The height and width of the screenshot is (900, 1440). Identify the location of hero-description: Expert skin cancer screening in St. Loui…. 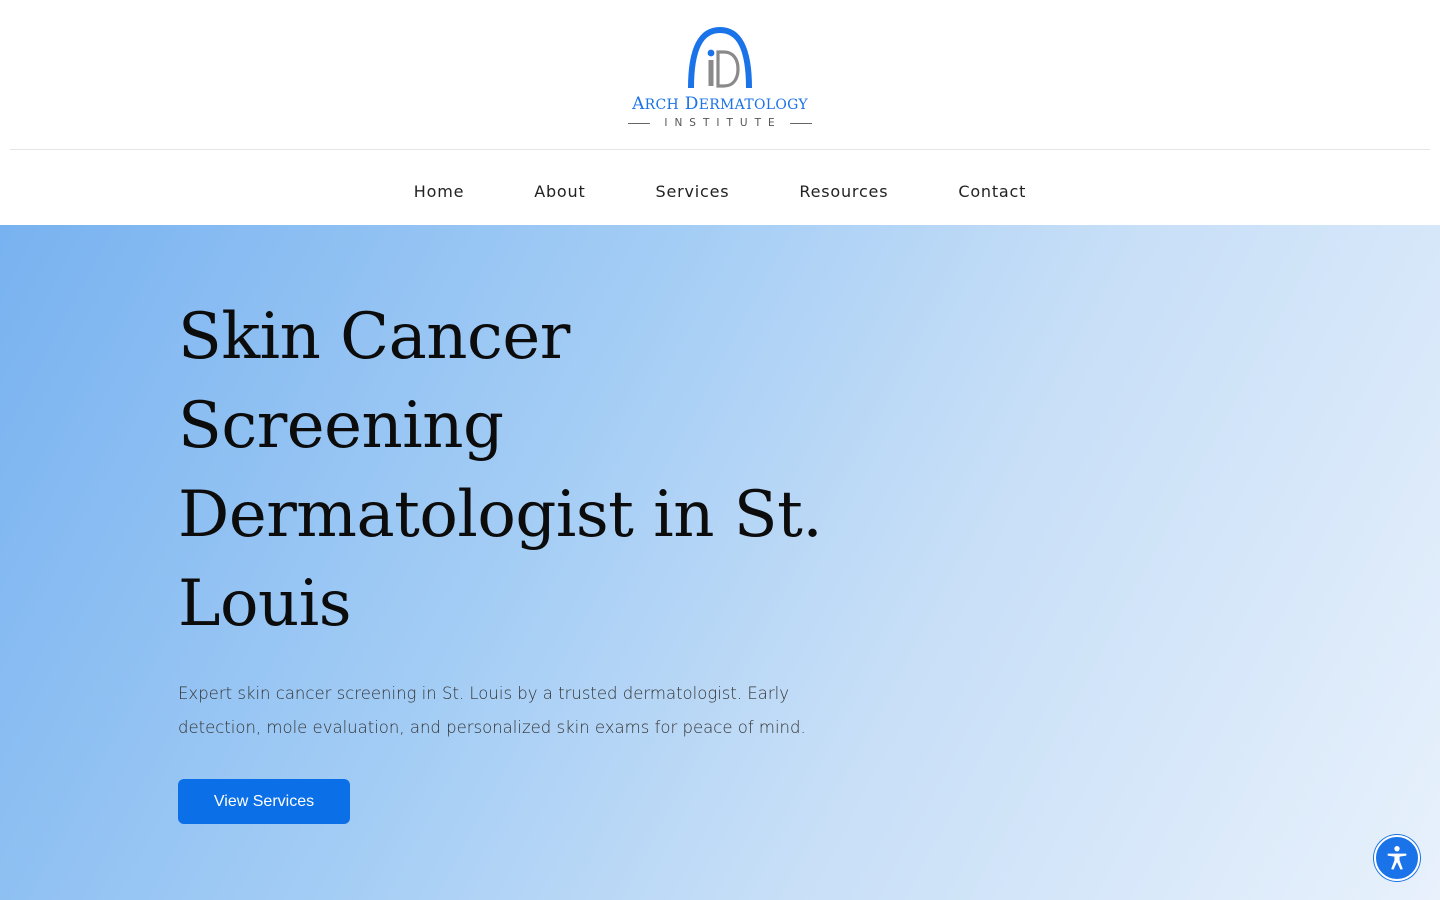
(492, 710).